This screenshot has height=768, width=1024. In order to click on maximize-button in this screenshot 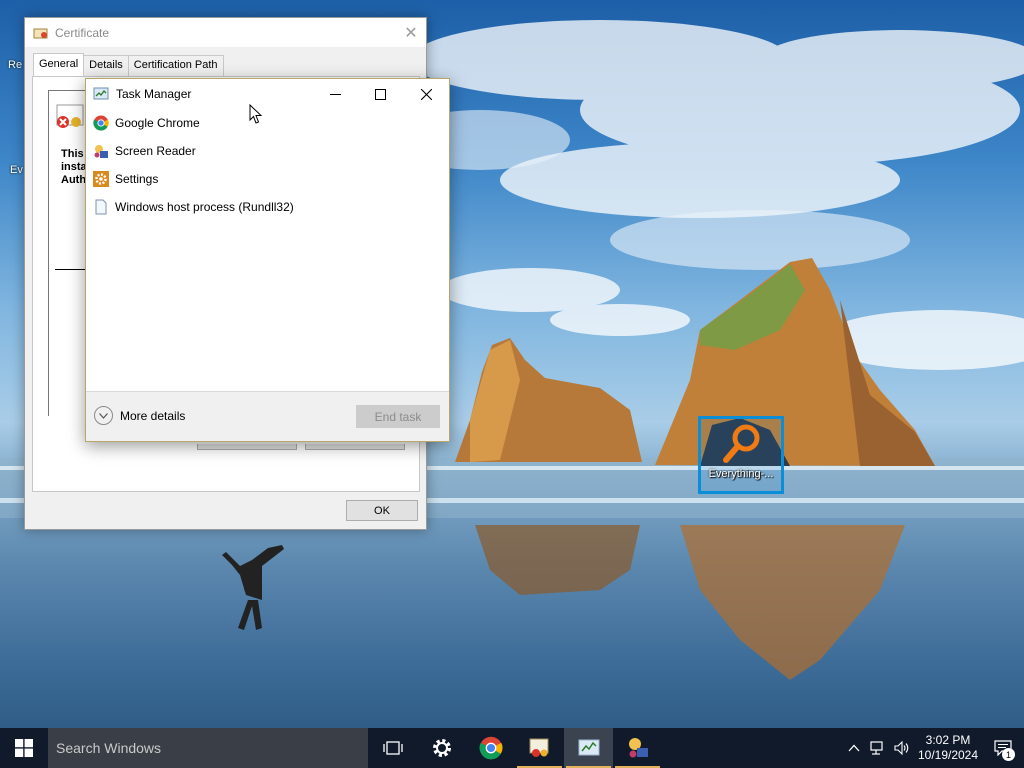, I will do `click(380, 94)`.